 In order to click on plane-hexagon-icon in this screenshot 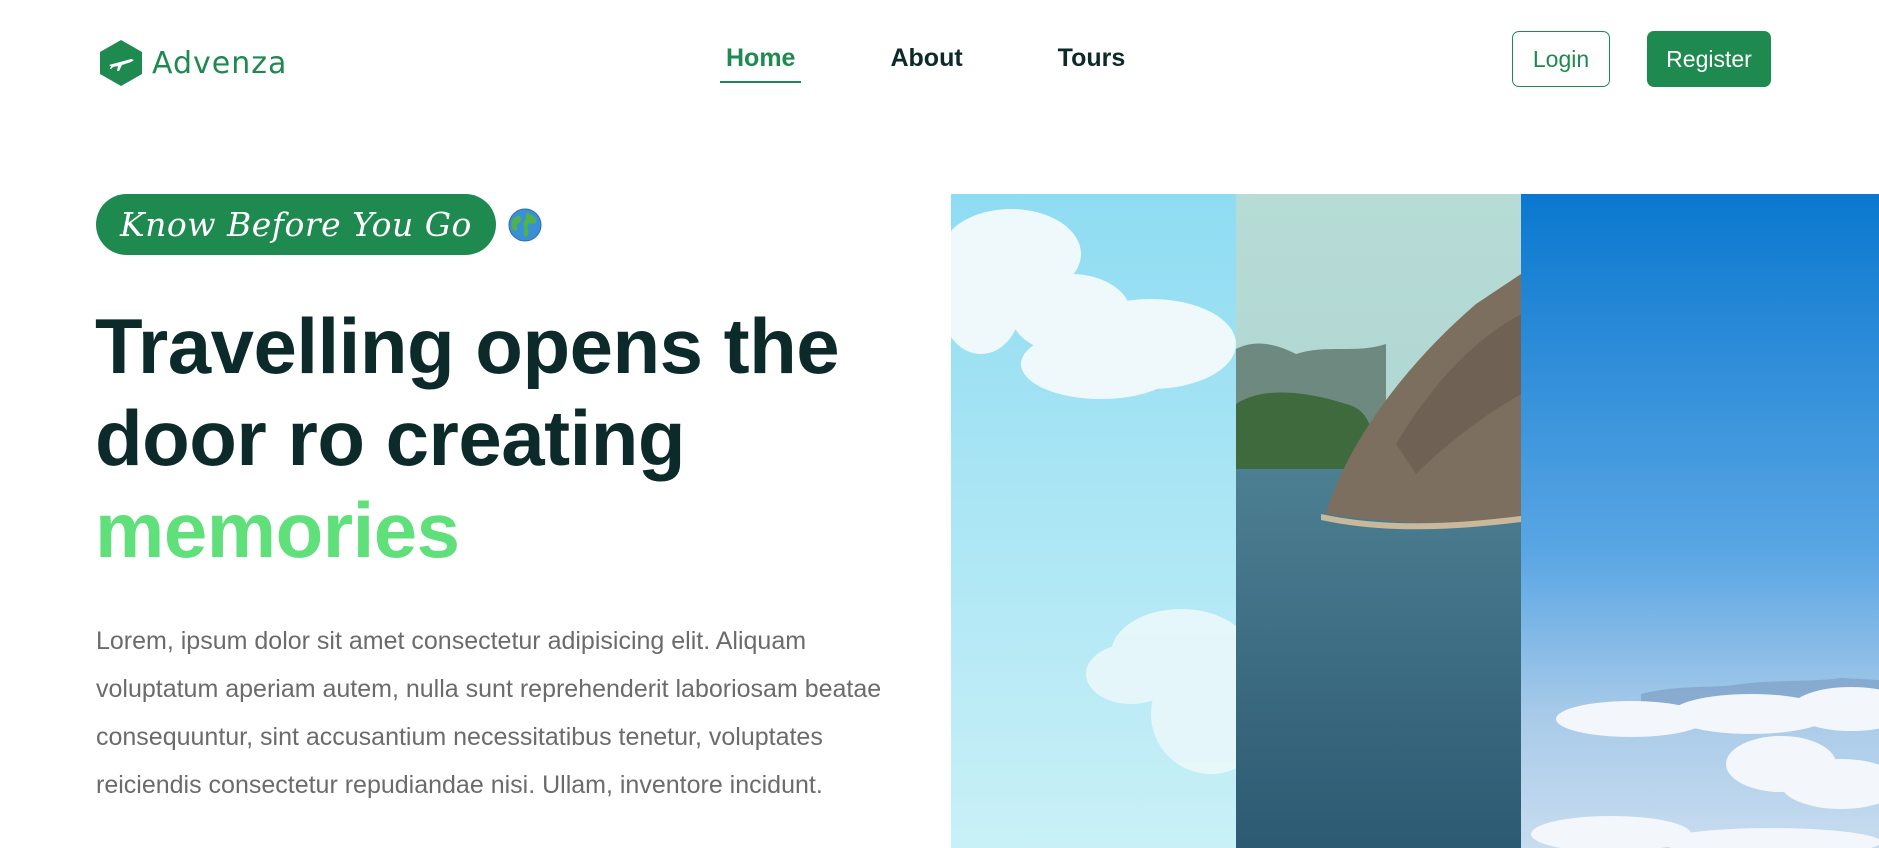, I will do `click(121, 63)`.